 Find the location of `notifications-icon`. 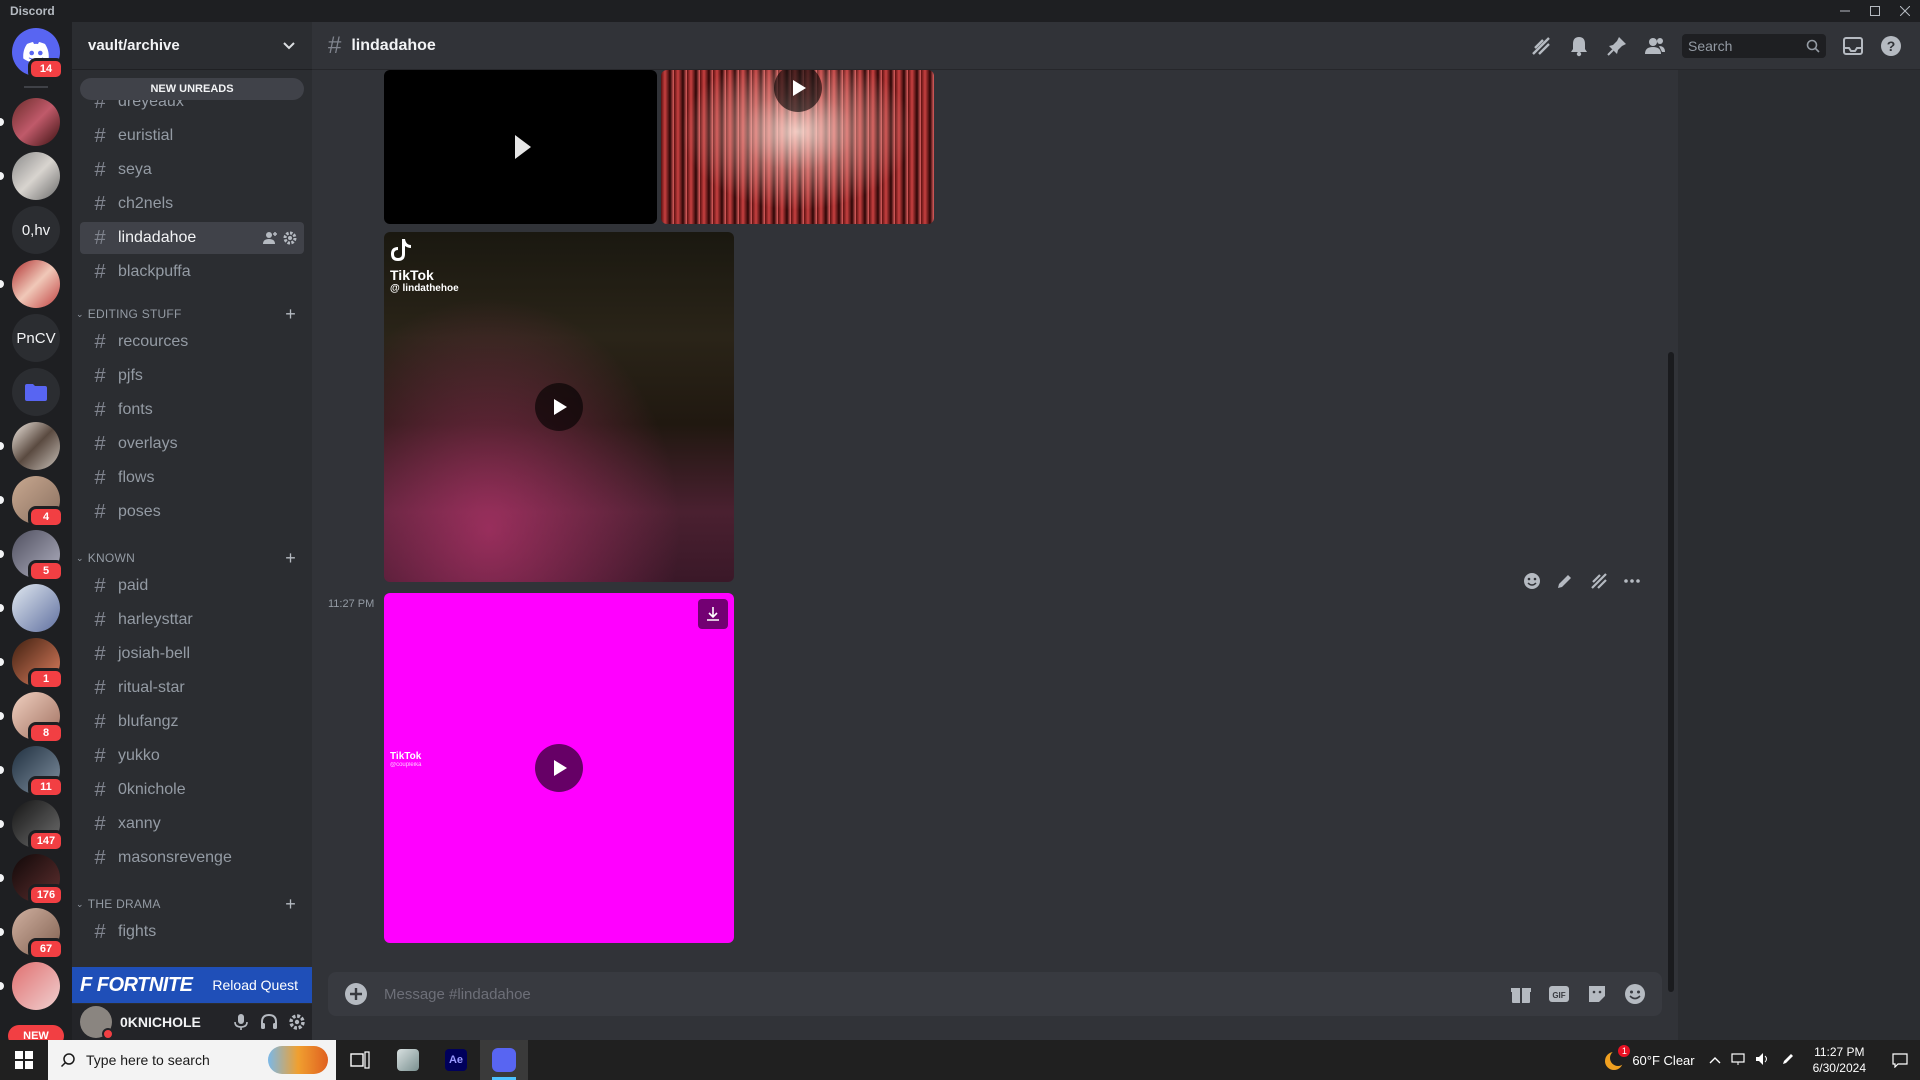

notifications-icon is located at coordinates (1900, 1060).